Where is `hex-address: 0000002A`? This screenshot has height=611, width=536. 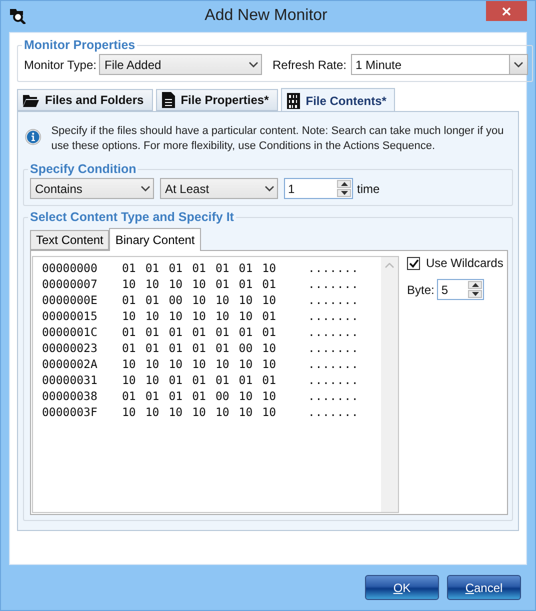 hex-address: 0000002A is located at coordinates (70, 364).